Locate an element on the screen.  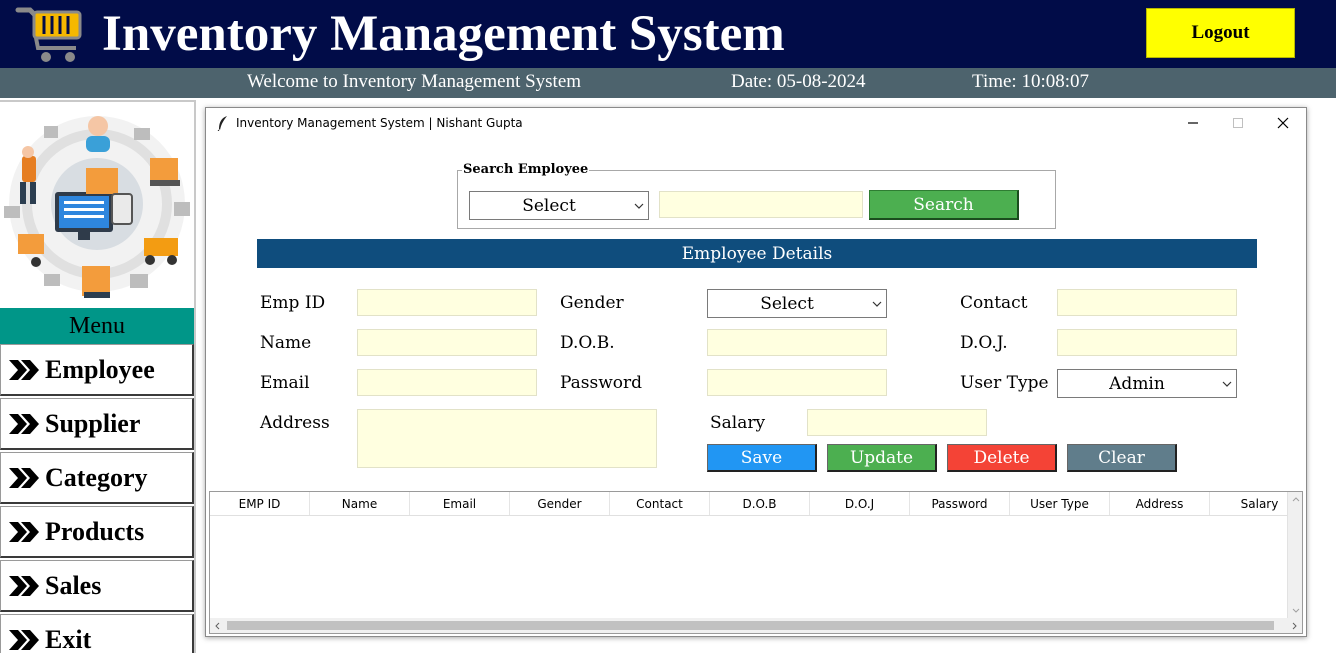
inventory-illustration-icon is located at coordinates (97, 207).